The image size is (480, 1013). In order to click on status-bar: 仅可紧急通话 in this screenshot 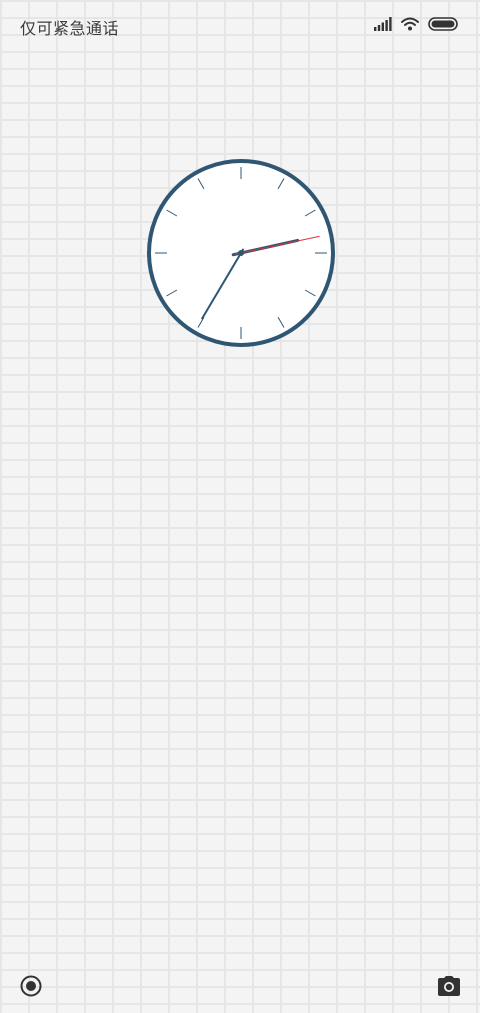, I will do `click(240, 26)`.